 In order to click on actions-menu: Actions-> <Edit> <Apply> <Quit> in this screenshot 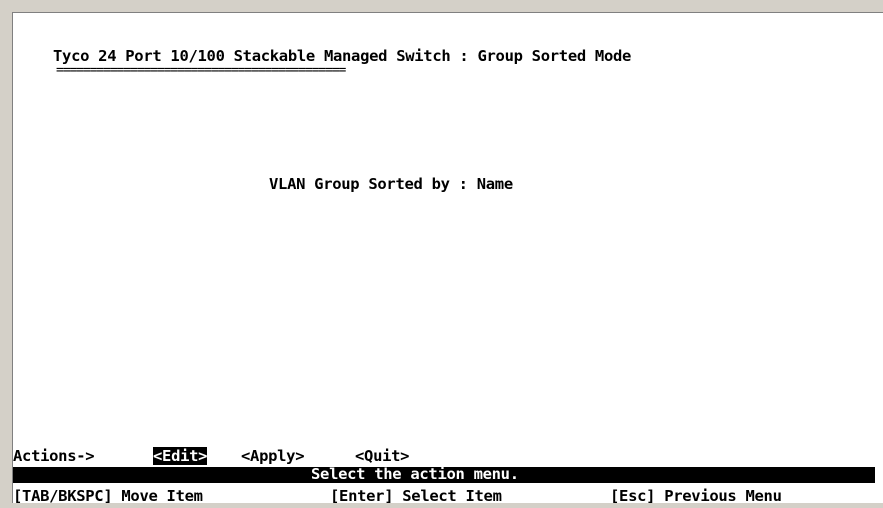, I will do `click(448, 456)`.